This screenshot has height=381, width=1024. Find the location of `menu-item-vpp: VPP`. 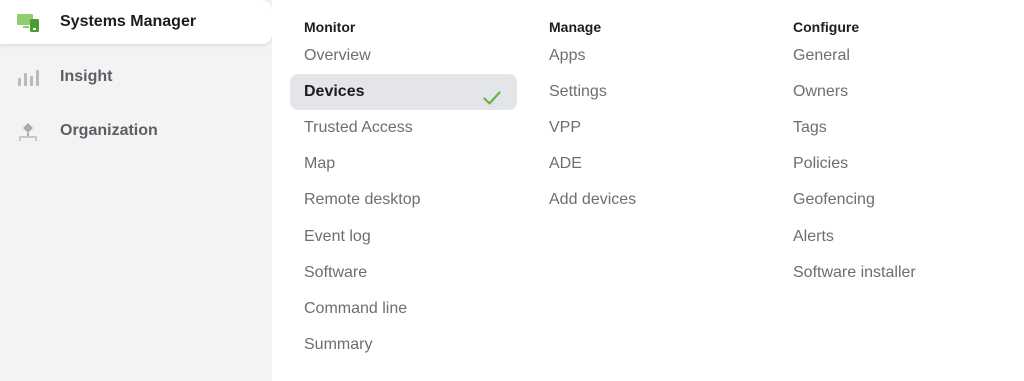

menu-item-vpp: VPP is located at coordinates (565, 128).